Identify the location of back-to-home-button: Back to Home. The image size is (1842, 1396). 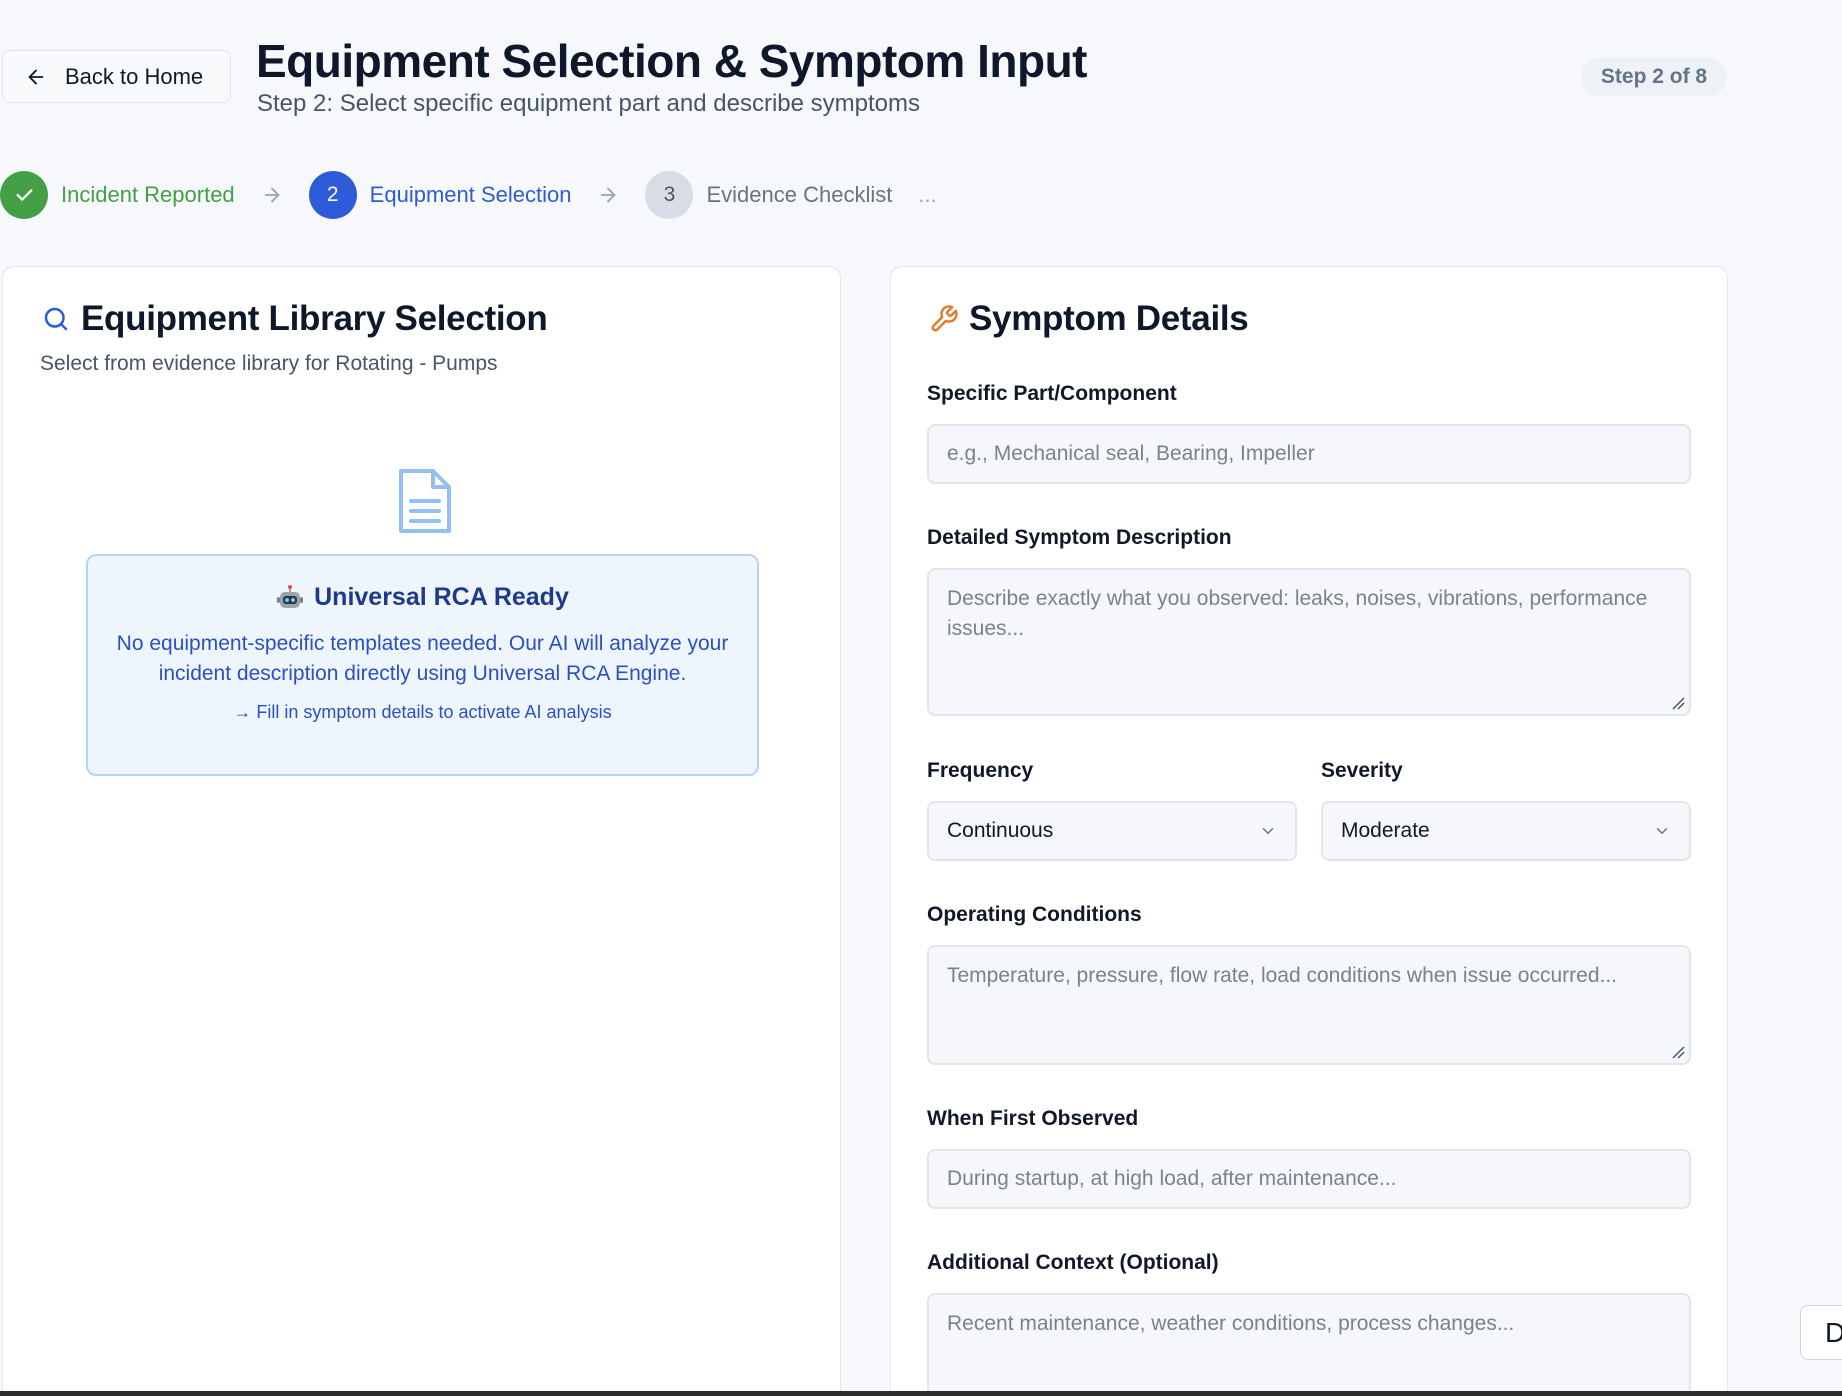
(116, 76).